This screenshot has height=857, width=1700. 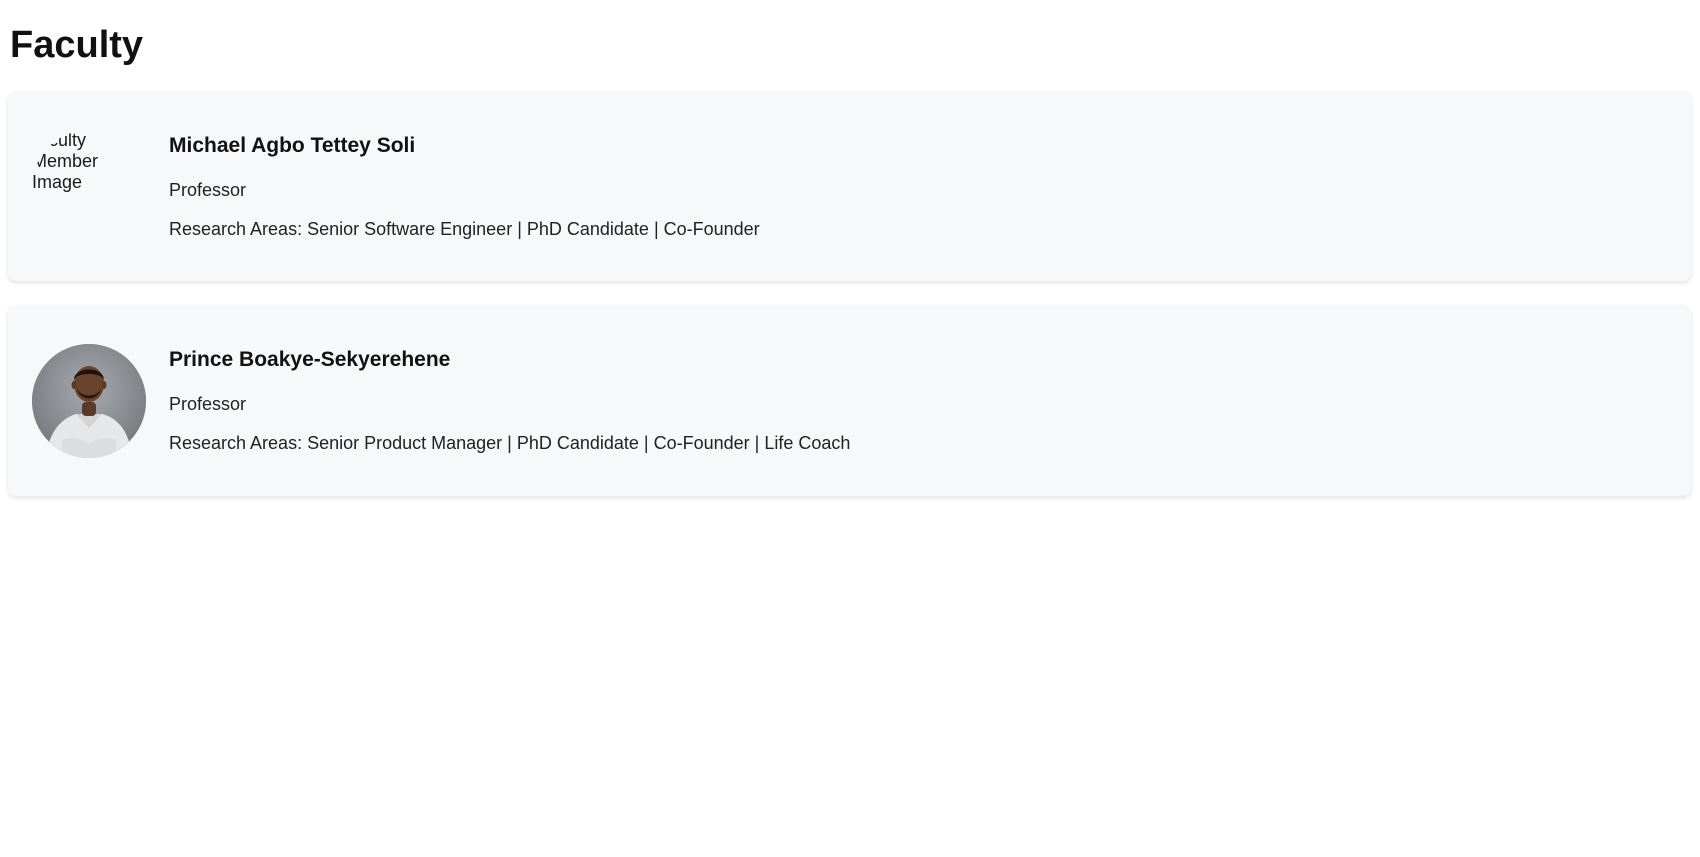 I want to click on faculty-photo-broken: Faculty Member Image, so click(x=89, y=187).